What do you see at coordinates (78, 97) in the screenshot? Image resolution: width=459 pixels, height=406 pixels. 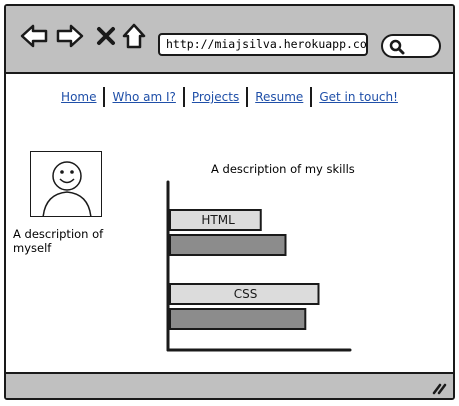 I see `nav-link-home: Home` at bounding box center [78, 97].